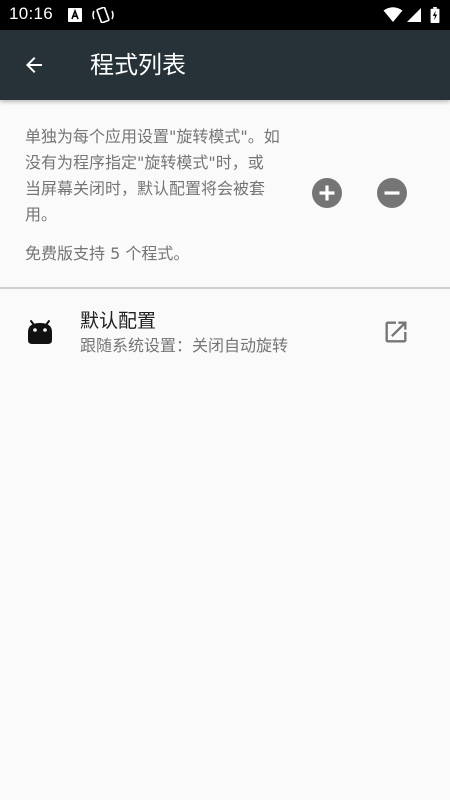 The width and height of the screenshot is (450, 800). Describe the element at coordinates (225, 65) in the screenshot. I see `app-toolbar: 程式列表` at that location.